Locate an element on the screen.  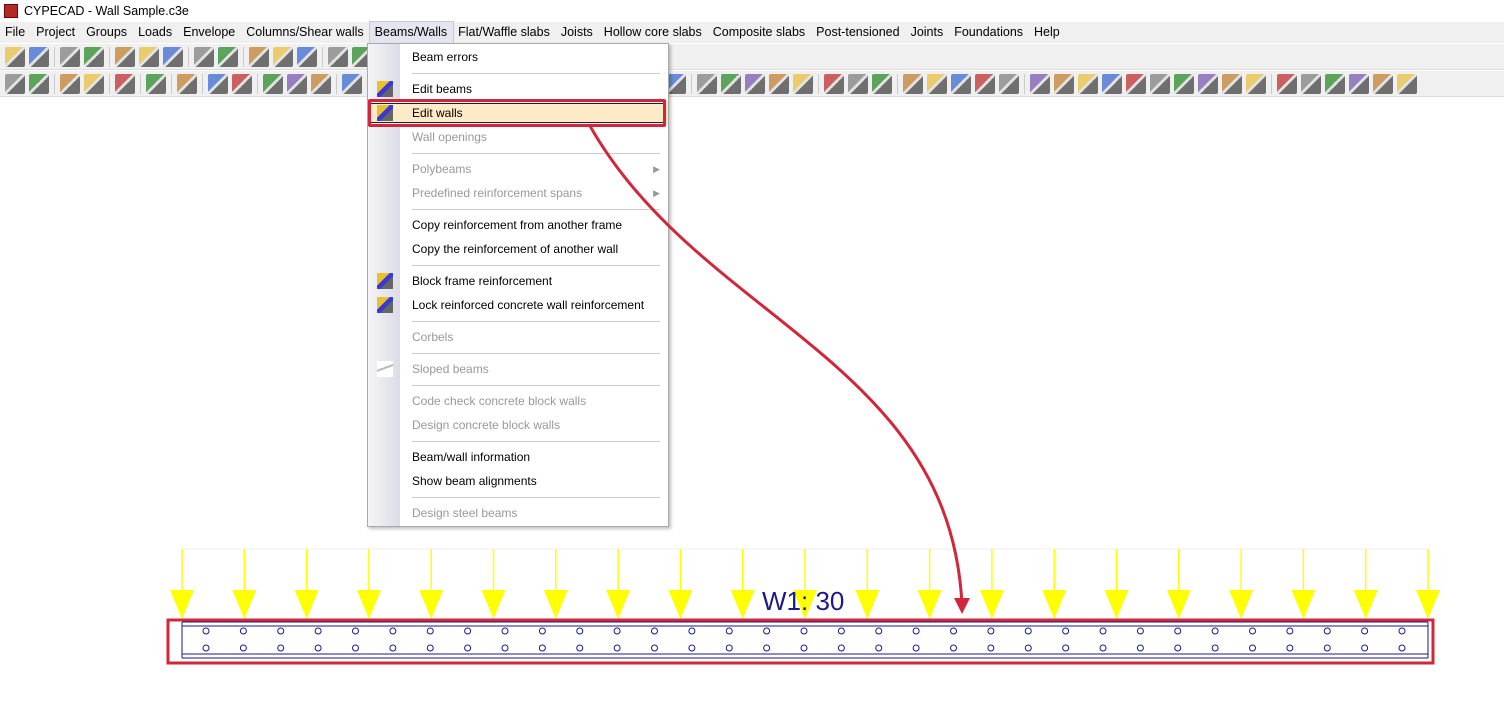
menu-item-label: Beam/wall information is located at coordinates (471, 457).